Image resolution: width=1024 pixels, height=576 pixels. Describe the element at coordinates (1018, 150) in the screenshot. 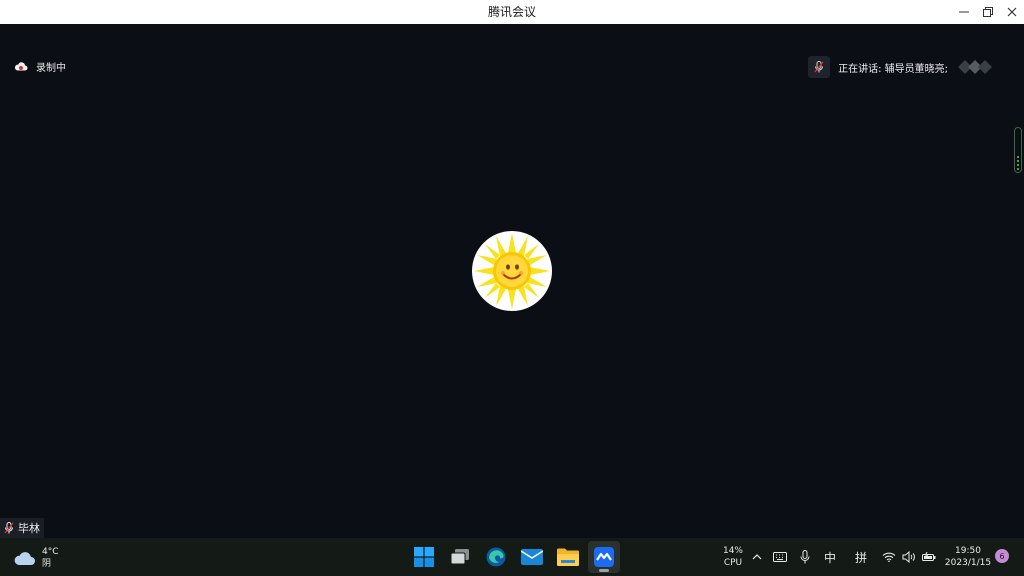

I see `volume-meter` at that location.